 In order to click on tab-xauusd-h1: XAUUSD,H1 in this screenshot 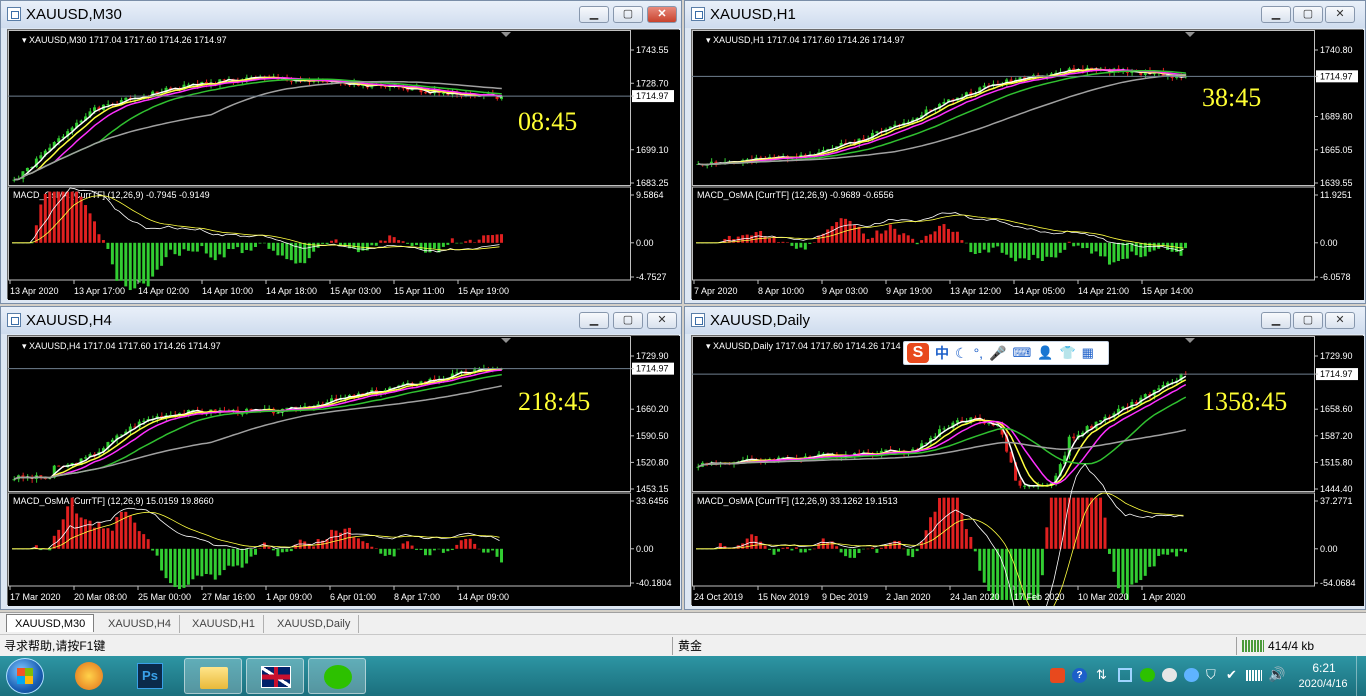, I will do `click(224, 624)`.